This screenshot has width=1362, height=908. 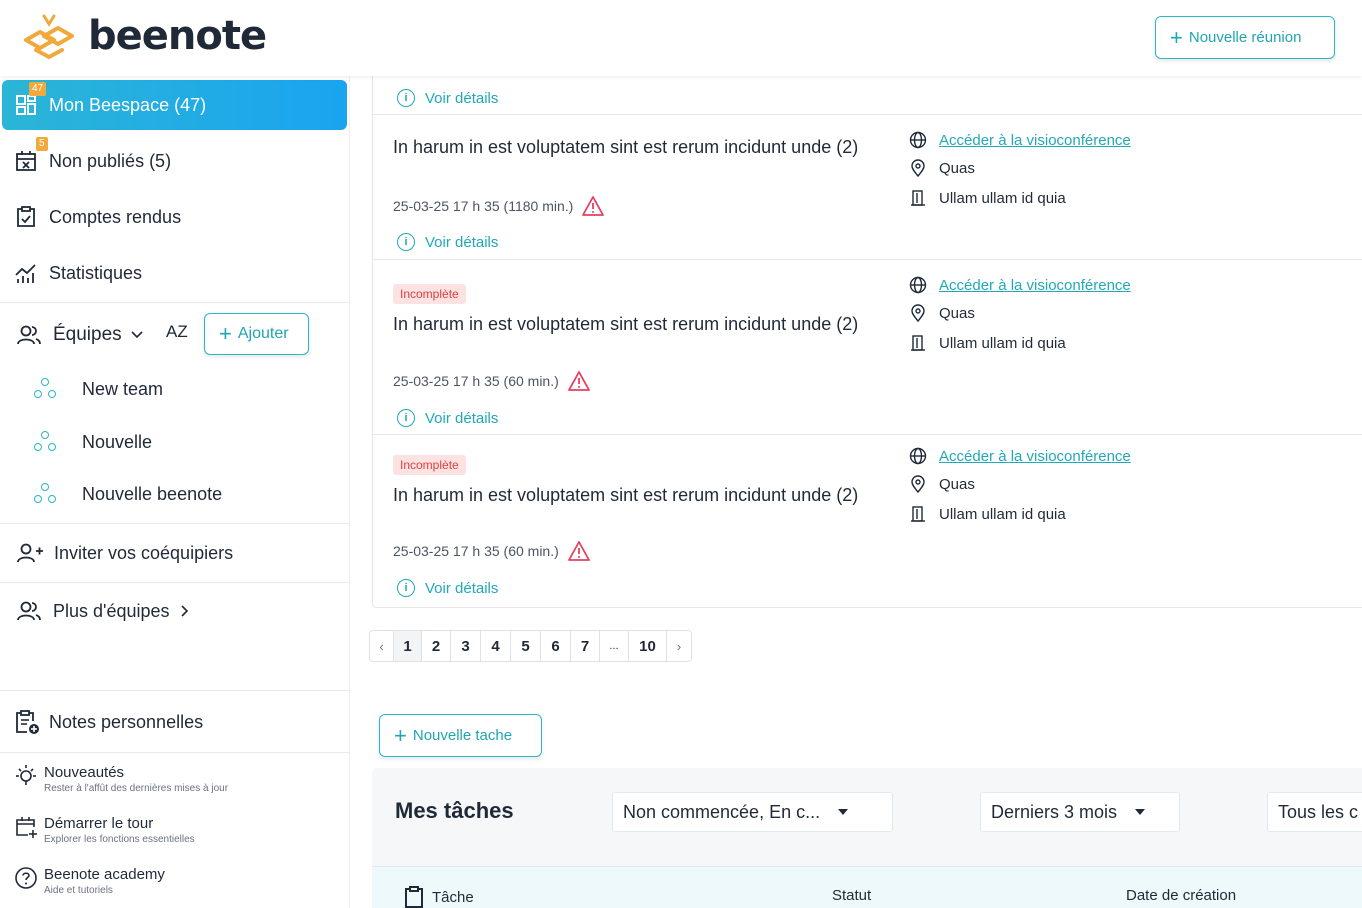 I want to click on sidebar-item-label: Non publiés (5), so click(x=110, y=160).